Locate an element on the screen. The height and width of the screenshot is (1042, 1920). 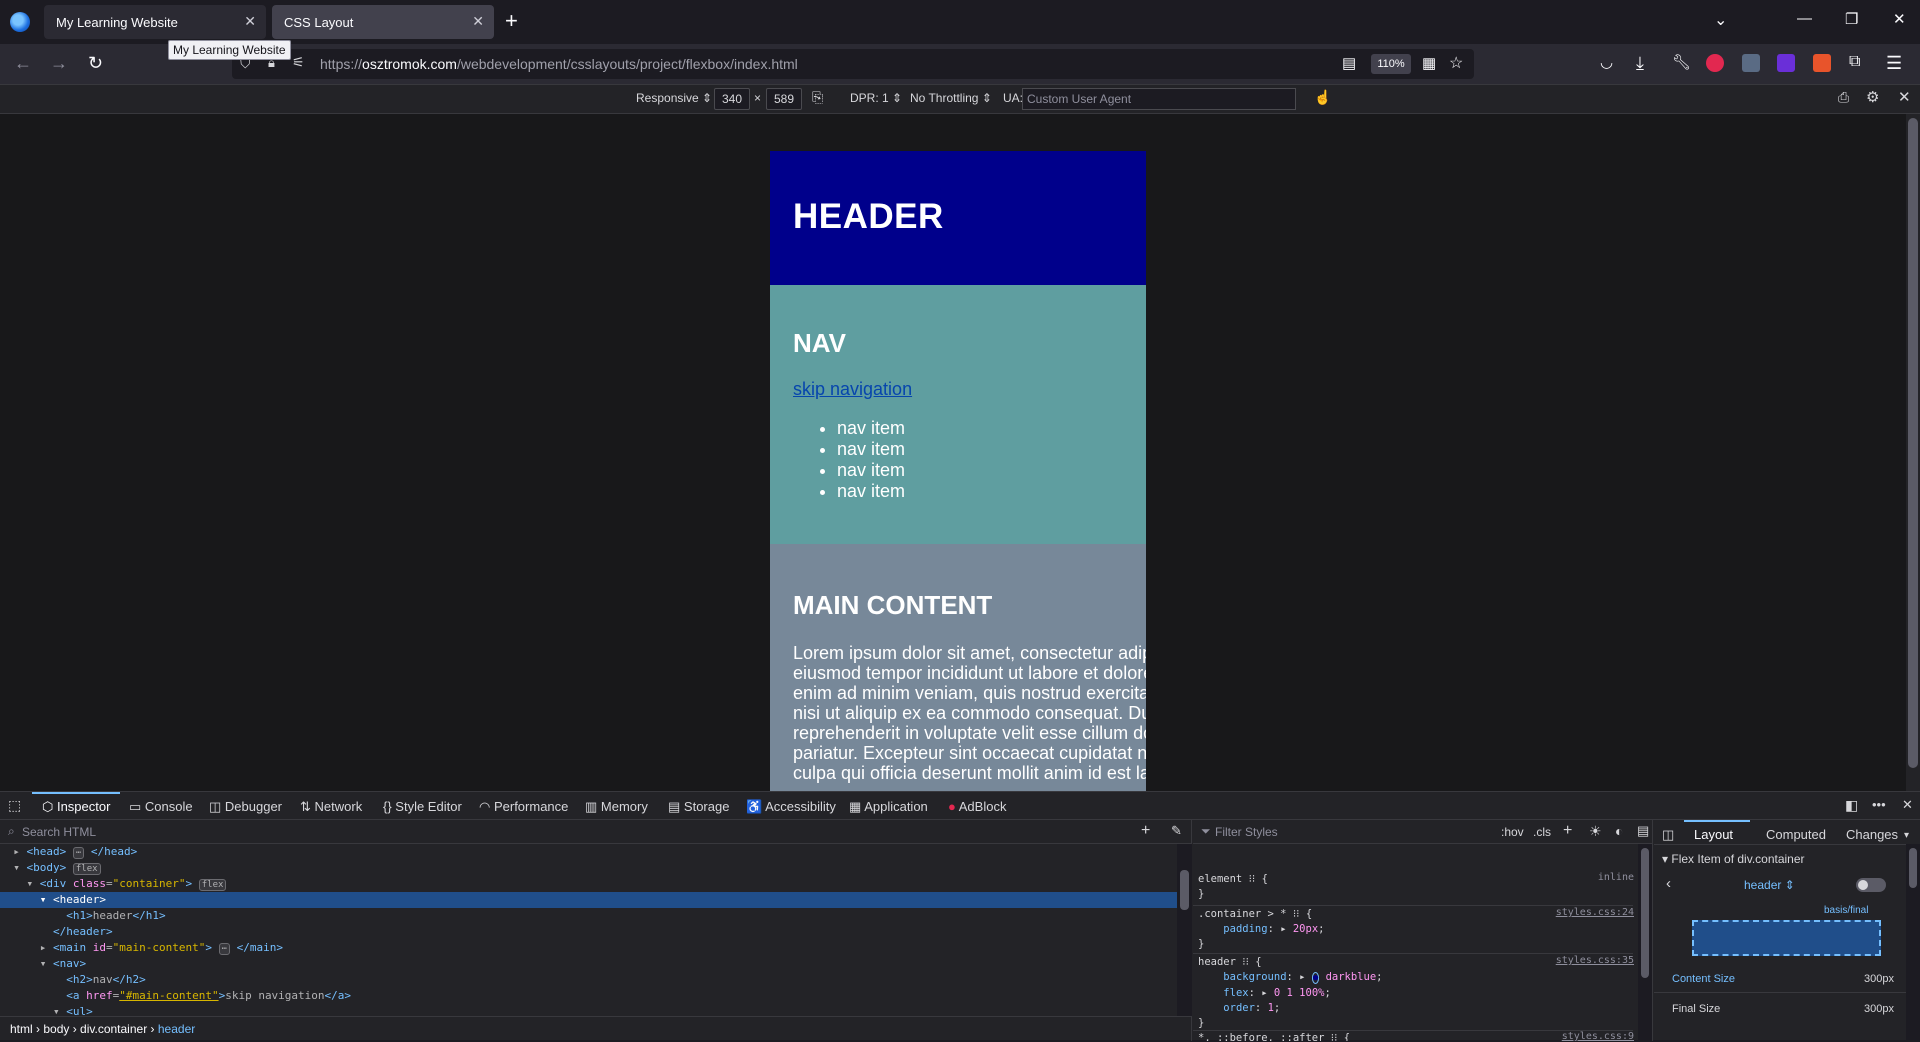
tab-performance: ◠ Performance is located at coordinates (523, 807).